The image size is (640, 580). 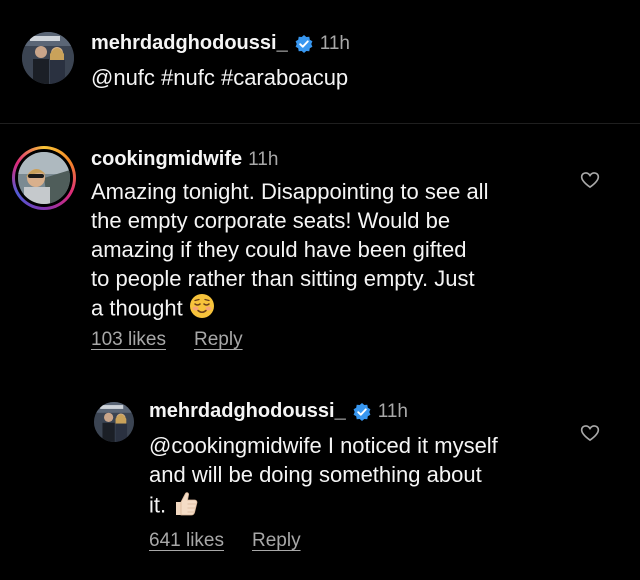 I want to click on reply-text-line-last: it., so click(x=323, y=503).